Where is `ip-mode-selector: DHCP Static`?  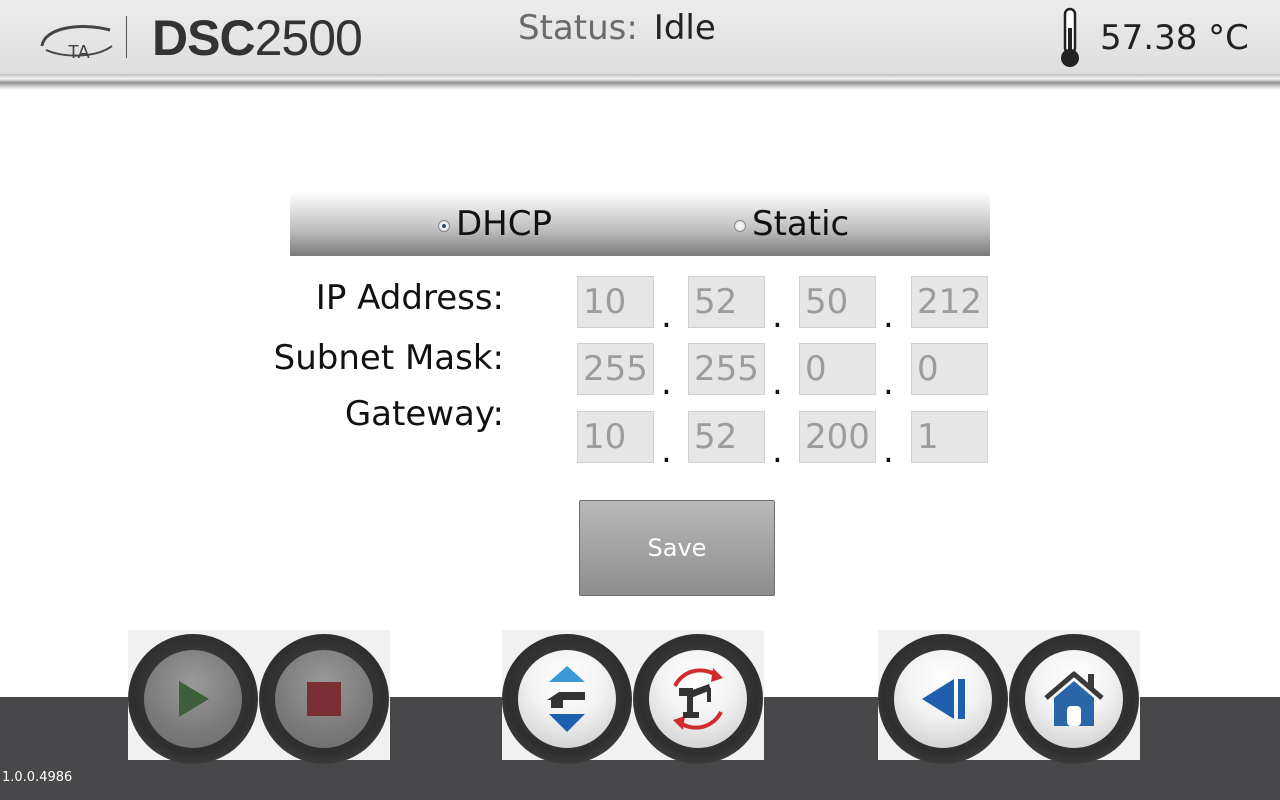
ip-mode-selector: DHCP Static is located at coordinates (640, 224).